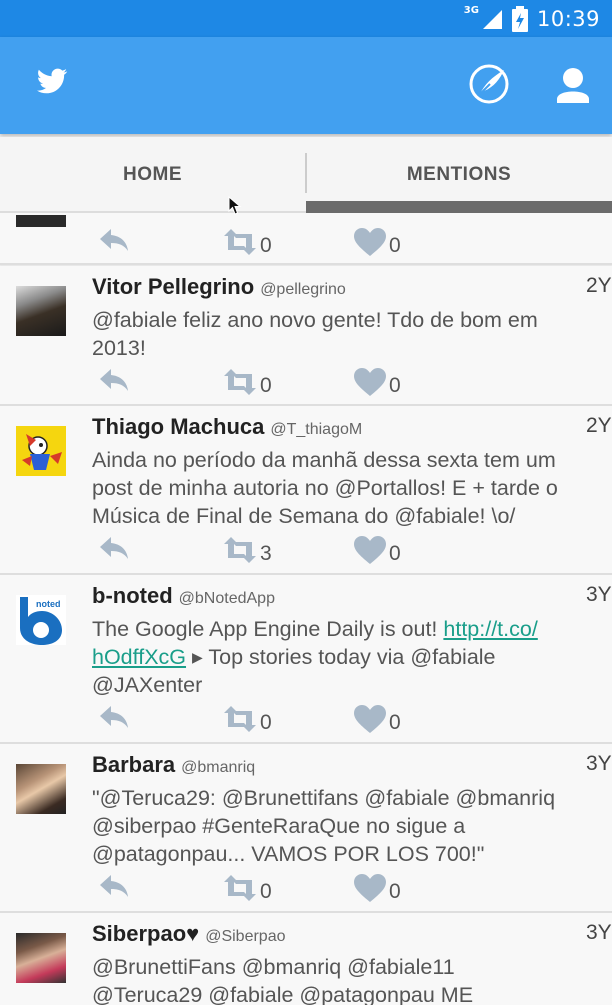  Describe the element at coordinates (235, 205) in the screenshot. I see `mouse-cursor-icon` at that location.